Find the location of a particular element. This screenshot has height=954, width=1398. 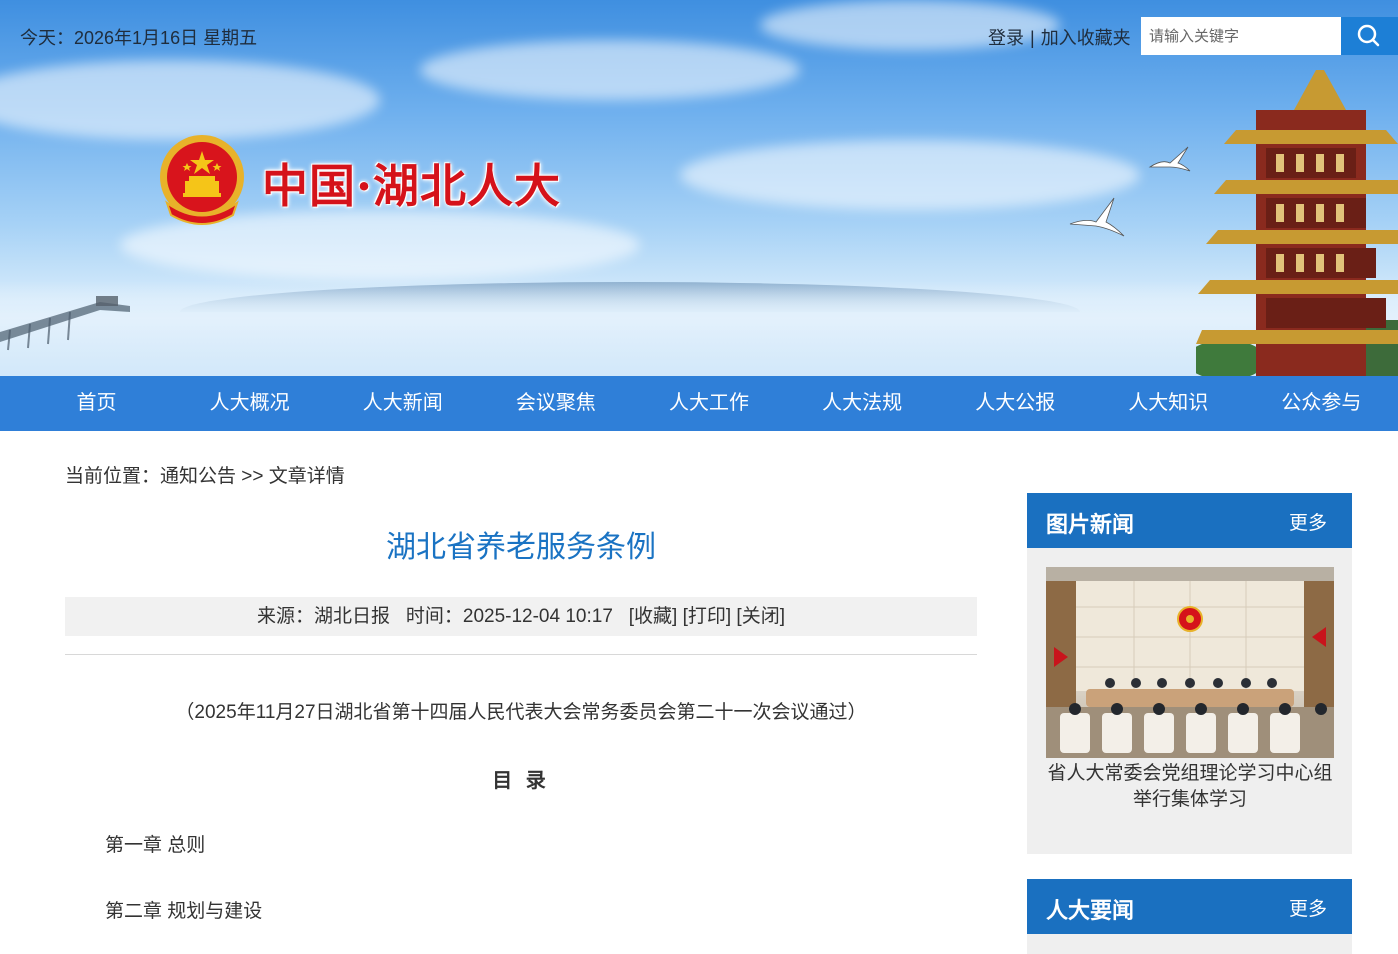

top-links: 登录 | 加入收藏夹 is located at coordinates (1059, 37).